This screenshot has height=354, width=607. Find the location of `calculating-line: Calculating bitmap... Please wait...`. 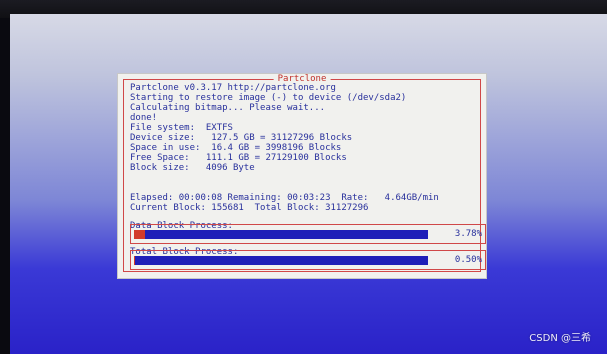

calculating-line: Calculating bitmap... Please wait... is located at coordinates (228, 108).